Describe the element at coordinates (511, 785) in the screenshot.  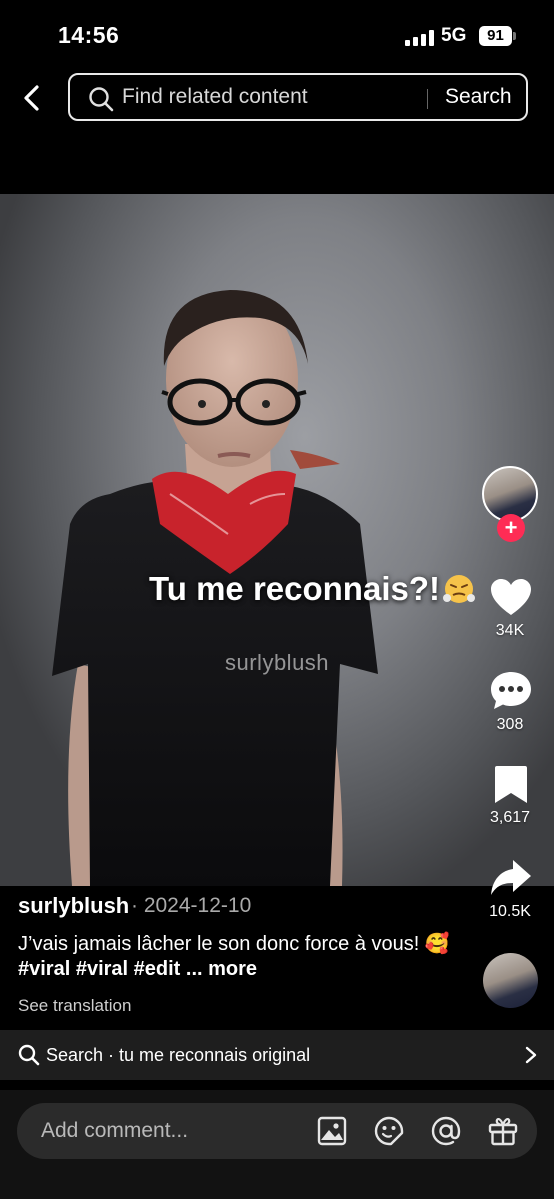
I see `bookmark-icon` at that location.